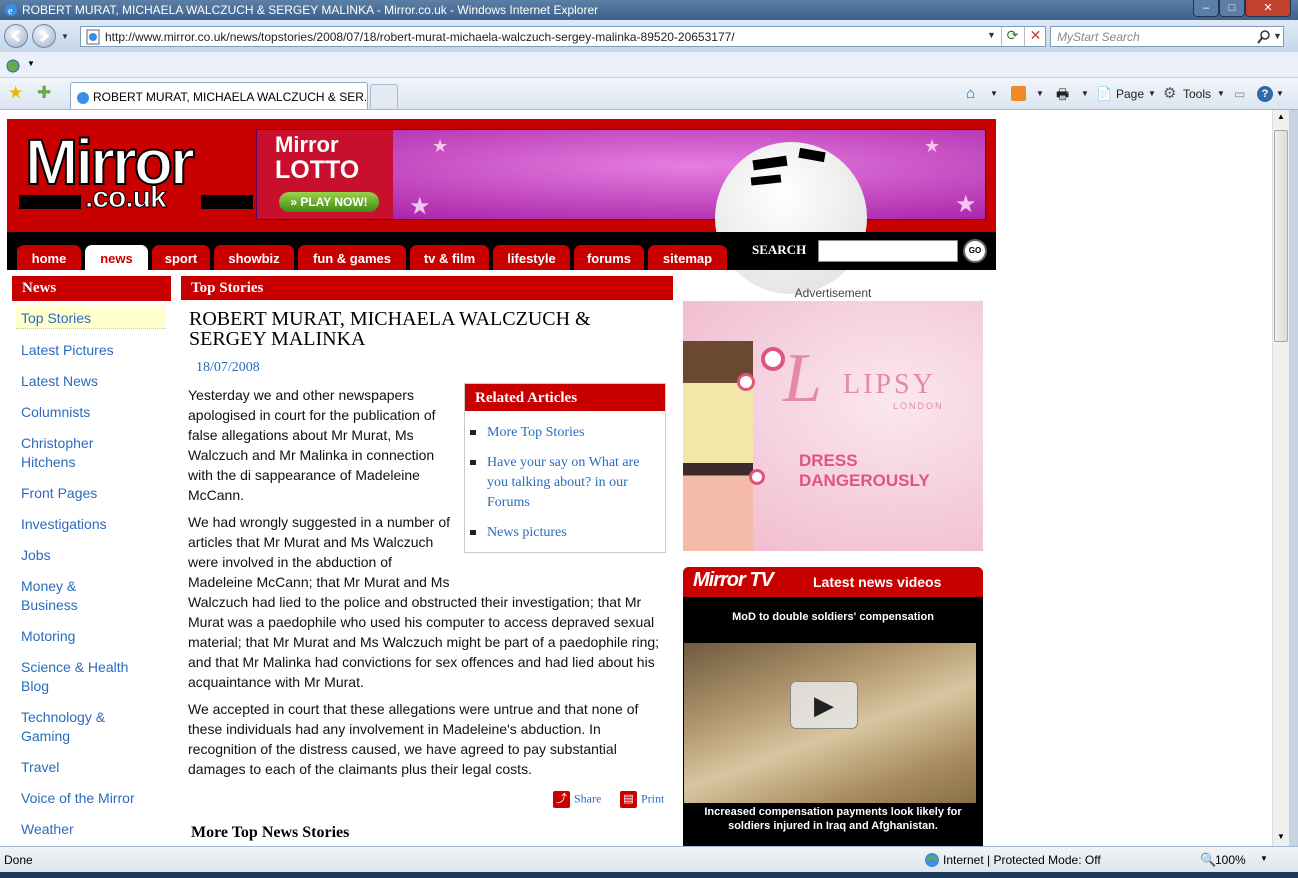  Describe the element at coordinates (1012, 36) in the screenshot. I see `refresh-icon: ⟳` at that location.